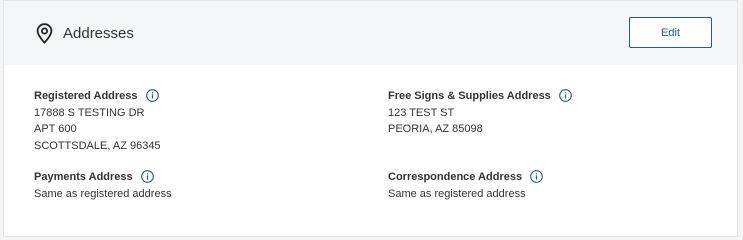 Image resolution: width=743 pixels, height=240 pixels. Describe the element at coordinates (44, 33) in the screenshot. I see `map-pin-icon` at that location.